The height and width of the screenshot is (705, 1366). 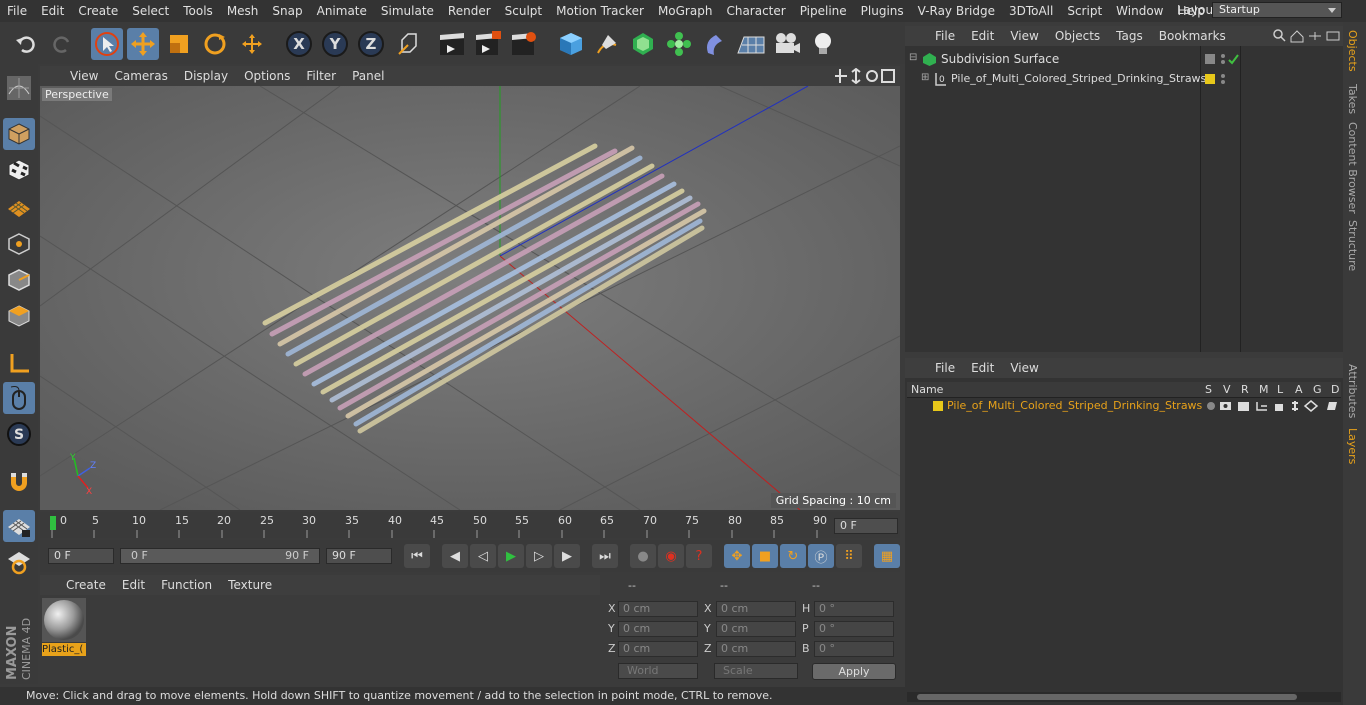 What do you see at coordinates (1335, 389) in the screenshot?
I see `layer-col-deformers: D` at bounding box center [1335, 389].